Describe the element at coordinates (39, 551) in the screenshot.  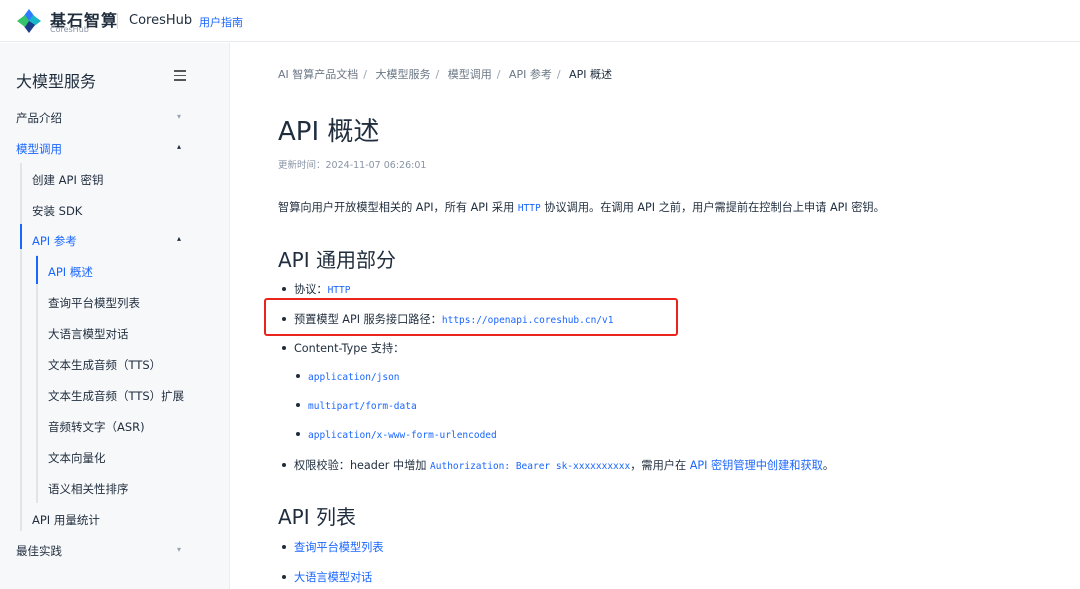
I see `sidebar-item-best-practice: 最佳实践` at that location.